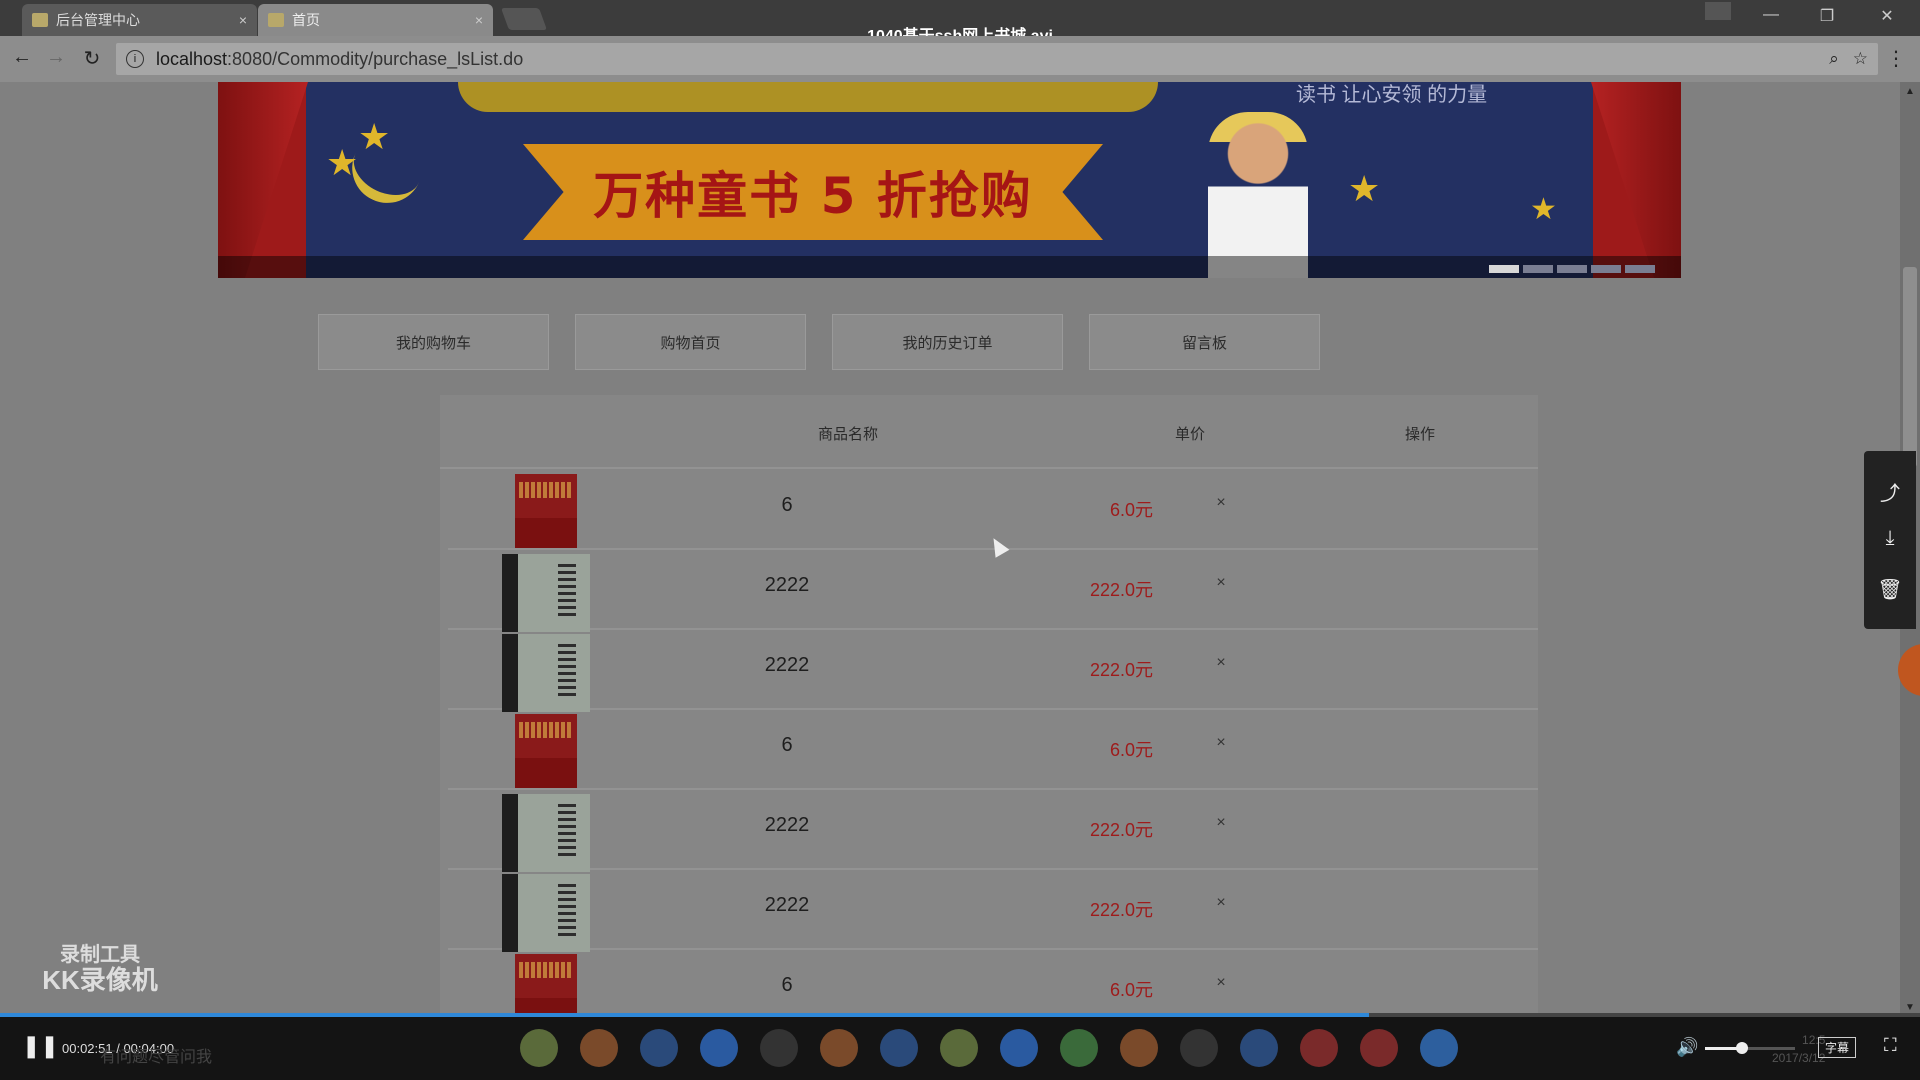  Describe the element at coordinates (1687, 1047) in the screenshot. I see `volume-icon: 🔊` at that location.